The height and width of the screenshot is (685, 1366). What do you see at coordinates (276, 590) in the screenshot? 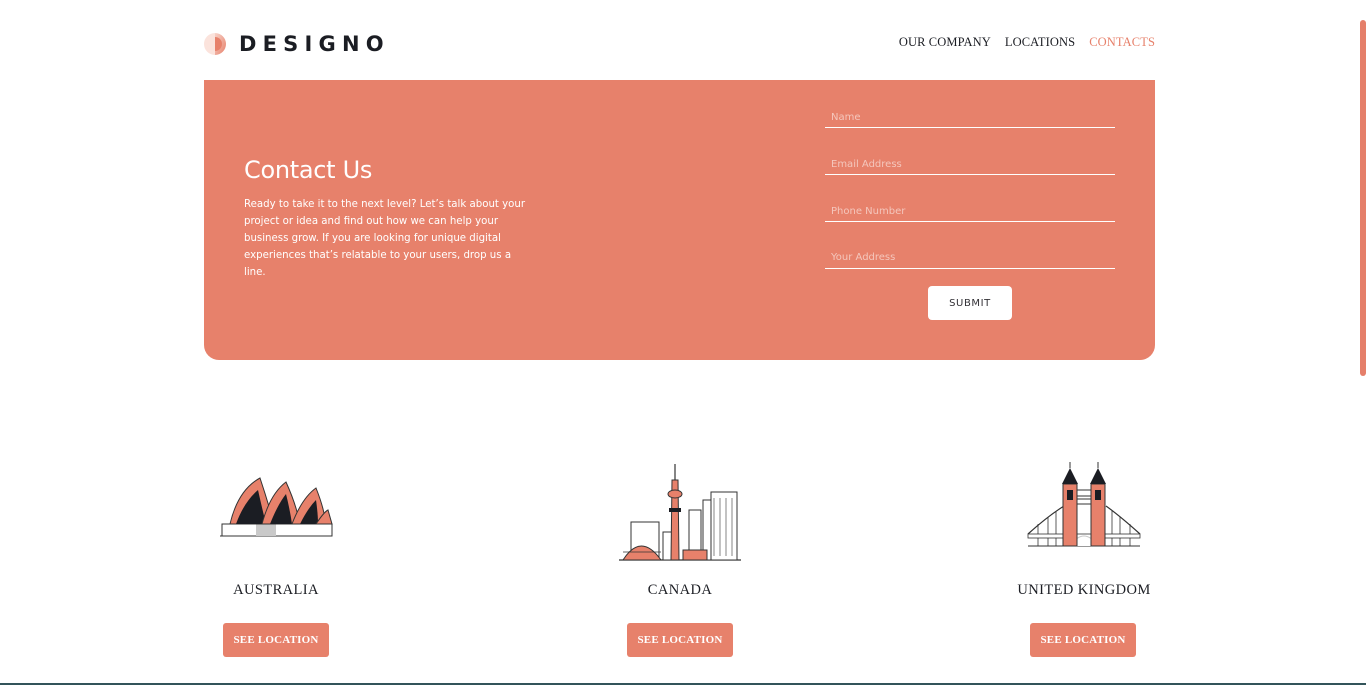
I see `location-name-australia: AUSTRALIA` at bounding box center [276, 590].